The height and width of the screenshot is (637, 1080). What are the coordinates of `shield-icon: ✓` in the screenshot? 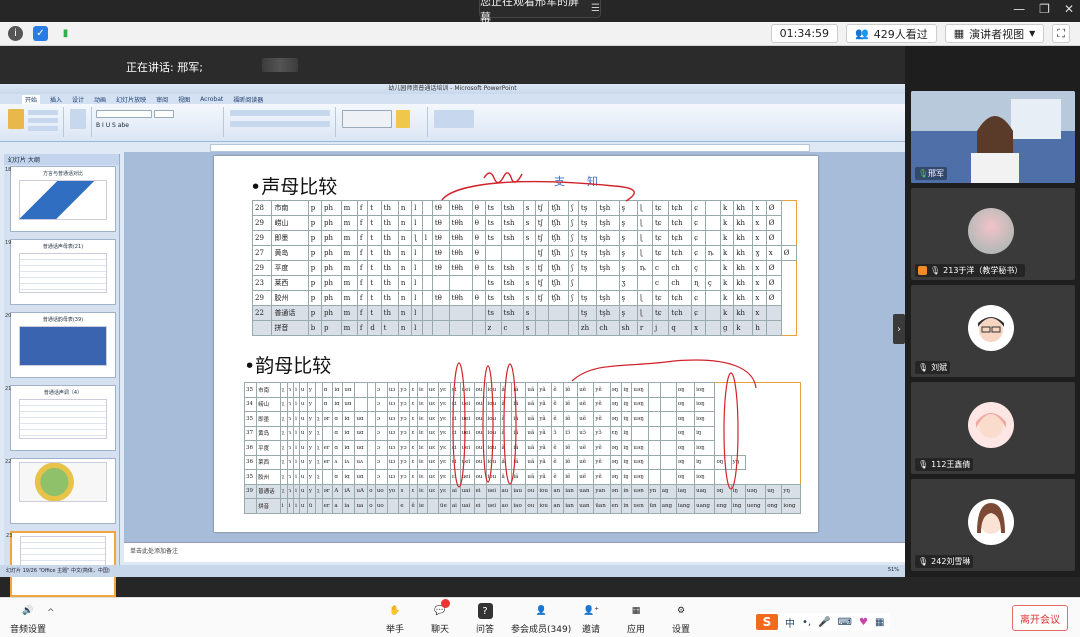 It's located at (40, 33).